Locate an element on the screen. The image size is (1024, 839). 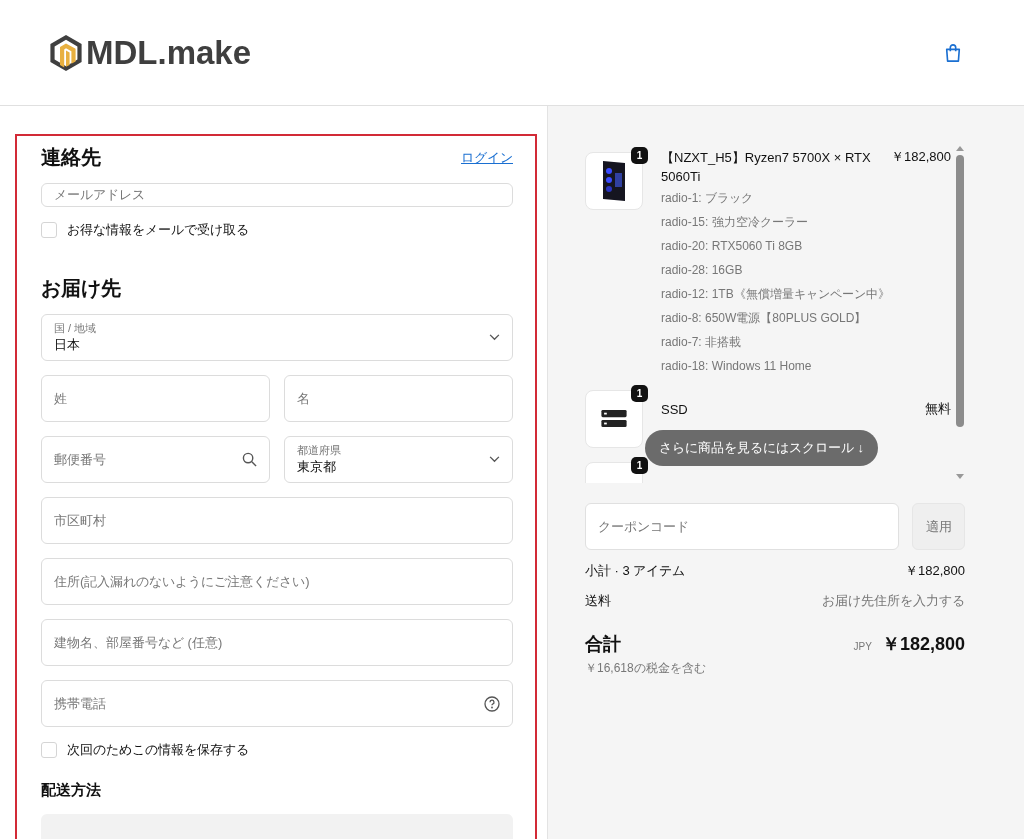
shopping-bag-icon is located at coordinates (953, 52).